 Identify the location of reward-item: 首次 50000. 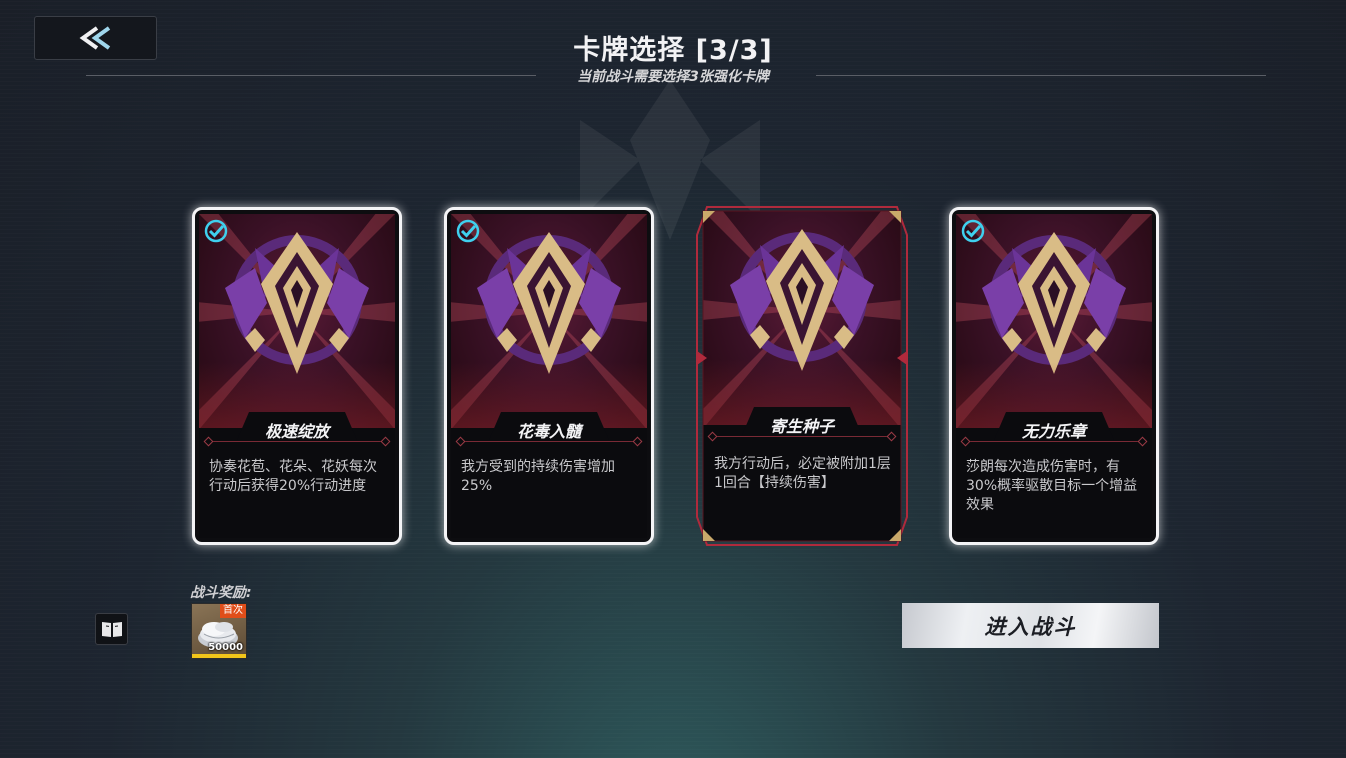
(219, 631).